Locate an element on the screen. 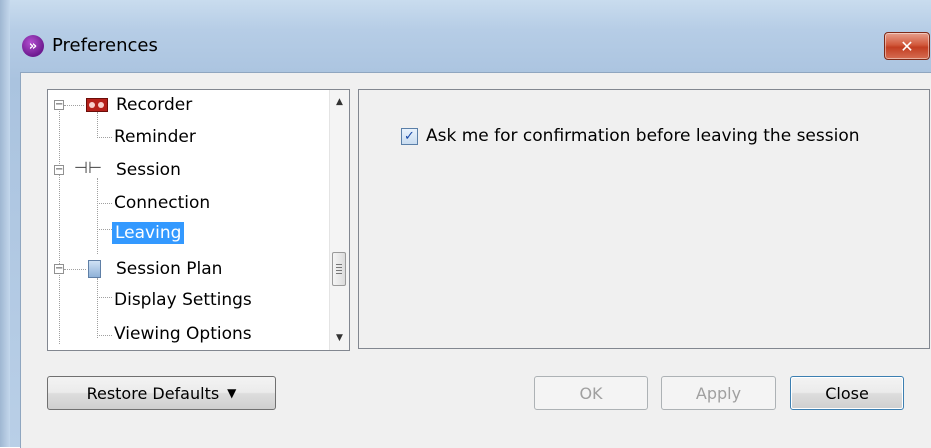 This screenshot has height=448, width=931. dropdown-arrow-icon: ▼ is located at coordinates (232, 393).